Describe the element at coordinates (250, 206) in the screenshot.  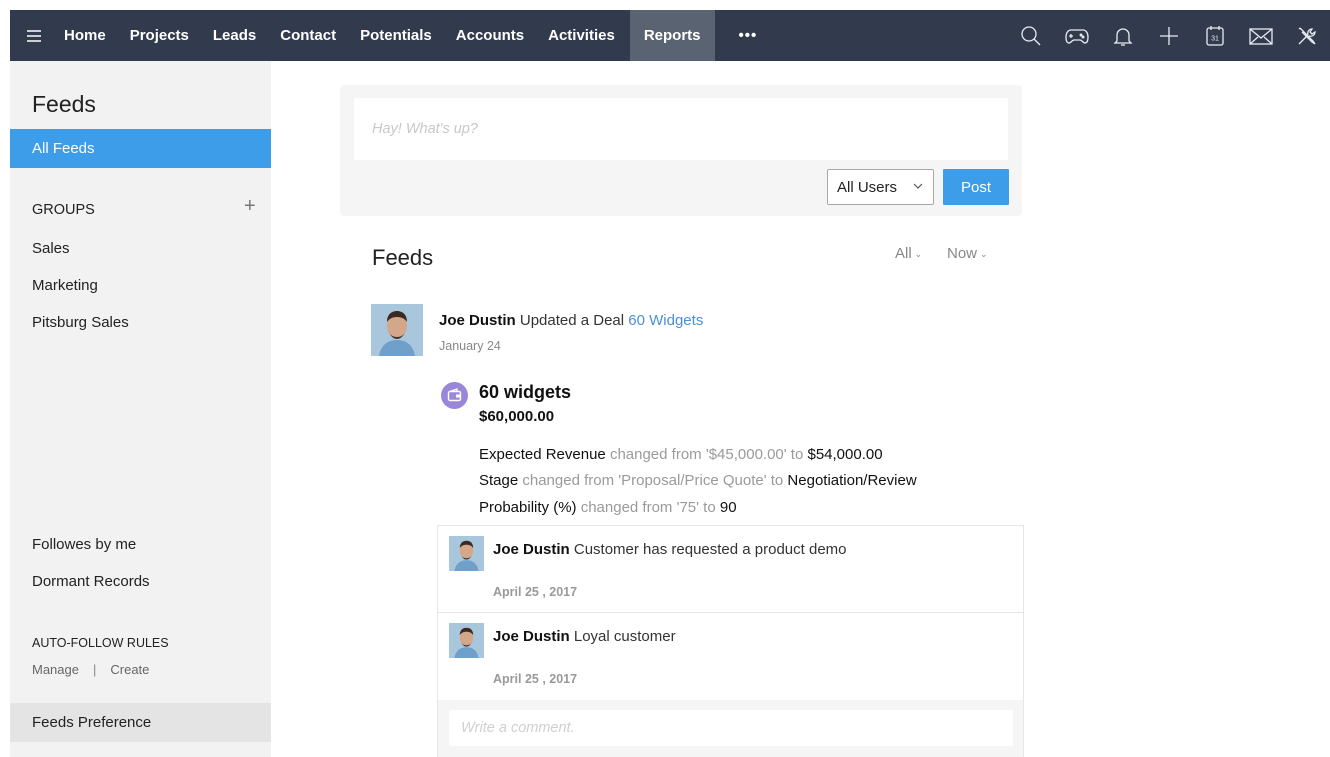
I see `add-group-button: +` at that location.